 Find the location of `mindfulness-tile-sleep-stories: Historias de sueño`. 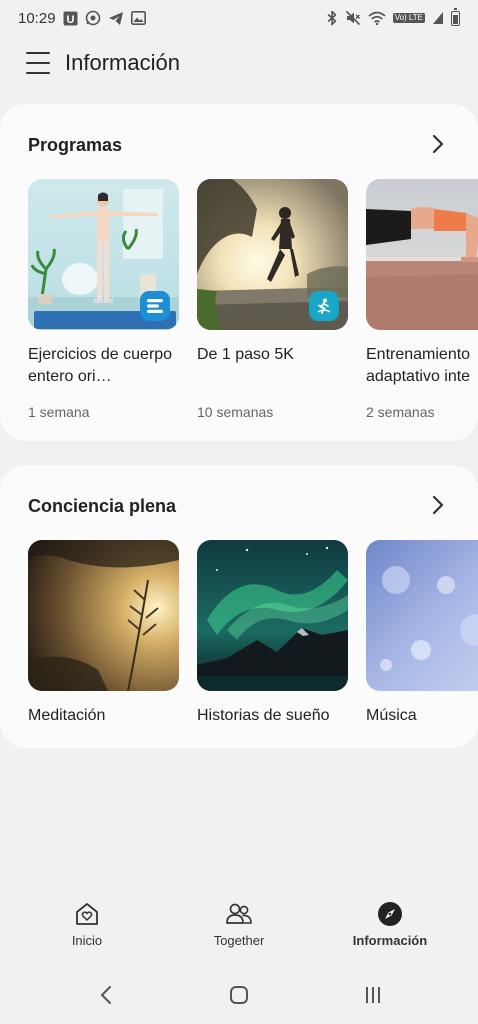

mindfulness-tile-sleep-stories: Historias de sueño is located at coordinates (272, 644).